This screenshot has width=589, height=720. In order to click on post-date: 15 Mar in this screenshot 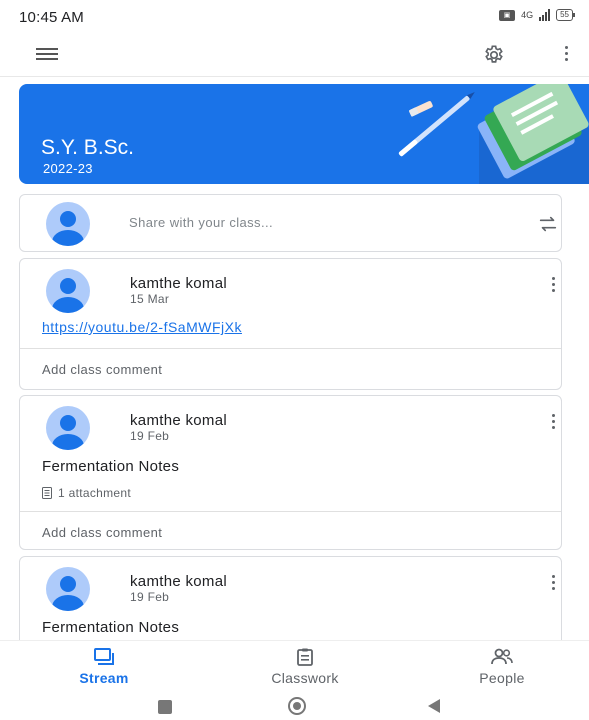, I will do `click(150, 299)`.